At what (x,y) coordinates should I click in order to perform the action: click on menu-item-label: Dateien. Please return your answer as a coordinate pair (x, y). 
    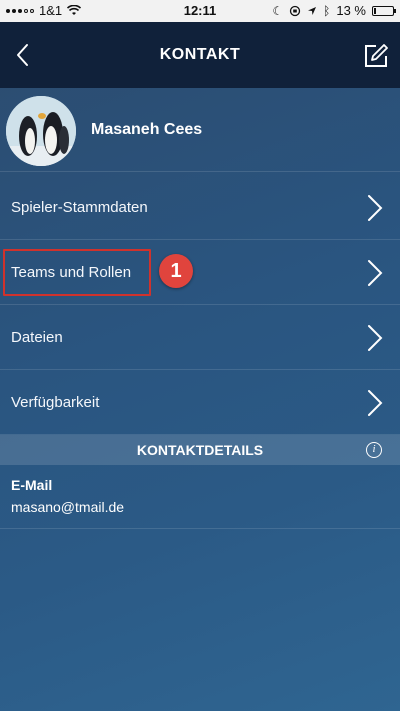
    Looking at the image, I should click on (37, 337).